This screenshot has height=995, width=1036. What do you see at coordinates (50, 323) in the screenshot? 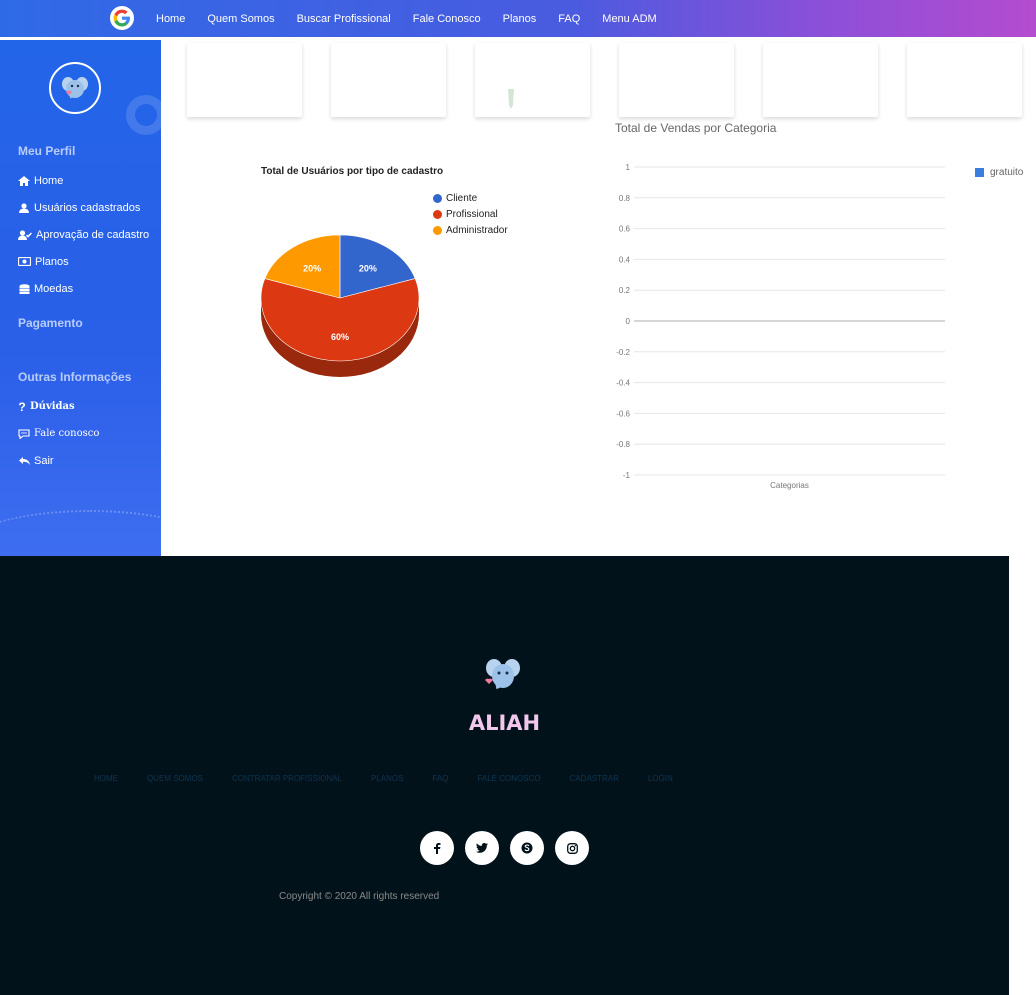
I see `section-heading-pagamento: Pagamento` at bounding box center [50, 323].